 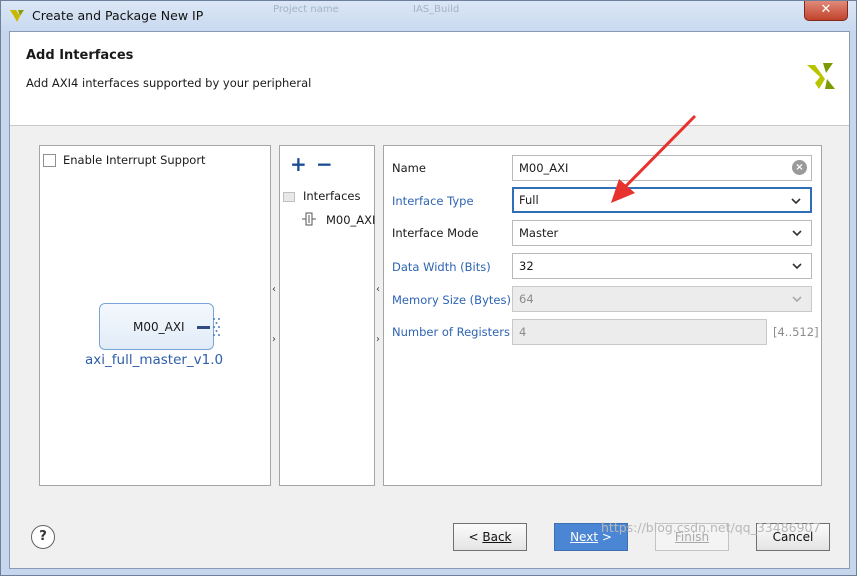 What do you see at coordinates (289, 197) in the screenshot?
I see `folder-icon` at bounding box center [289, 197].